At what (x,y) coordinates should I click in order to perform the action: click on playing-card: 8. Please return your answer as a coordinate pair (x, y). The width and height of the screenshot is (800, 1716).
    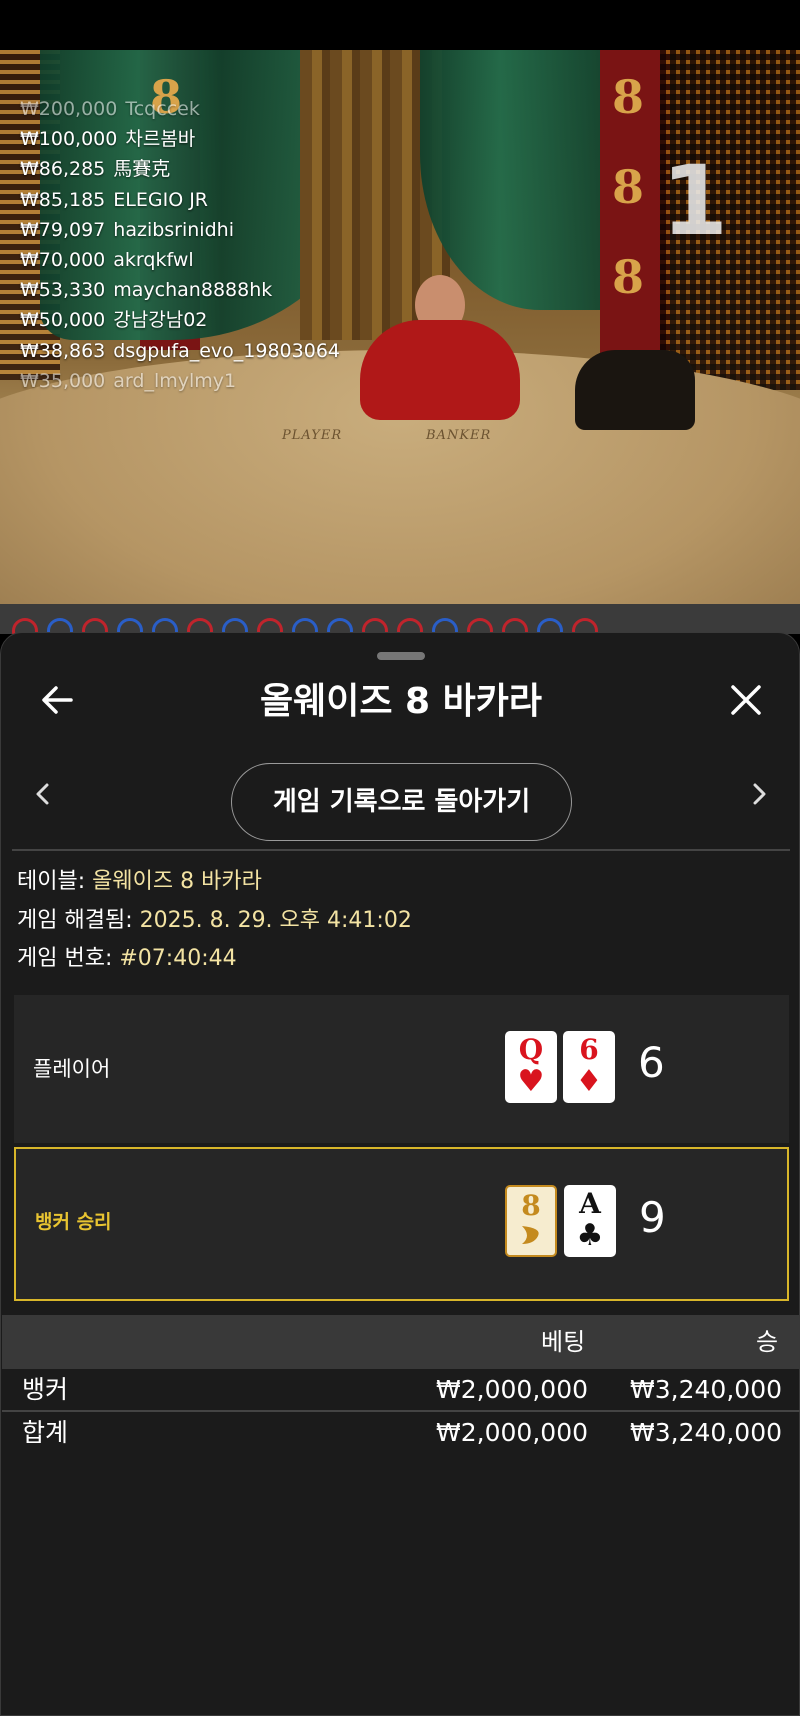
    Looking at the image, I should click on (531, 1221).